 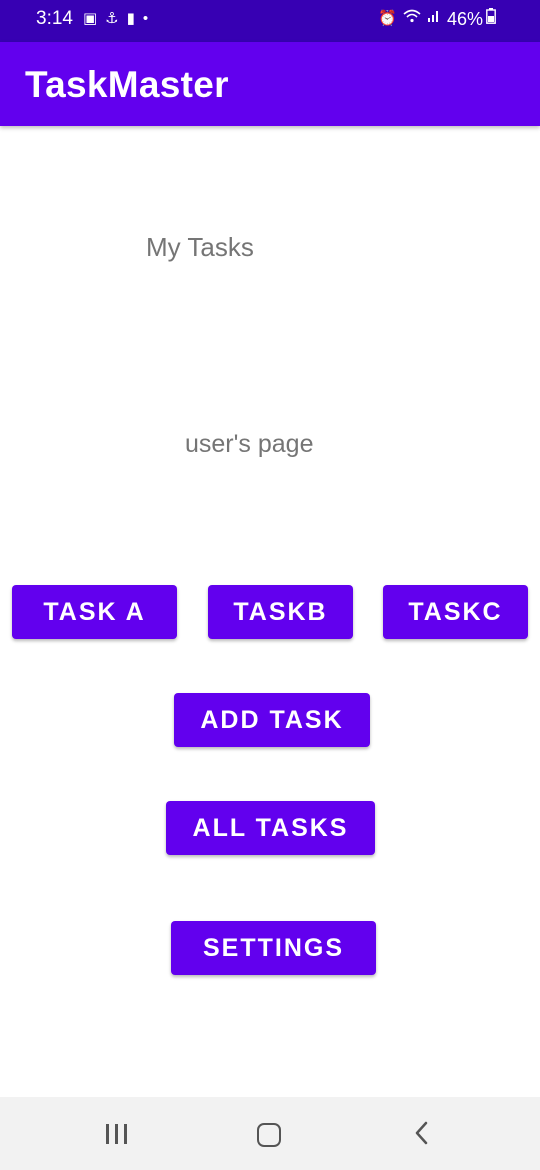 What do you see at coordinates (270, 828) in the screenshot?
I see `all-tasks-button: ALL TASKS` at bounding box center [270, 828].